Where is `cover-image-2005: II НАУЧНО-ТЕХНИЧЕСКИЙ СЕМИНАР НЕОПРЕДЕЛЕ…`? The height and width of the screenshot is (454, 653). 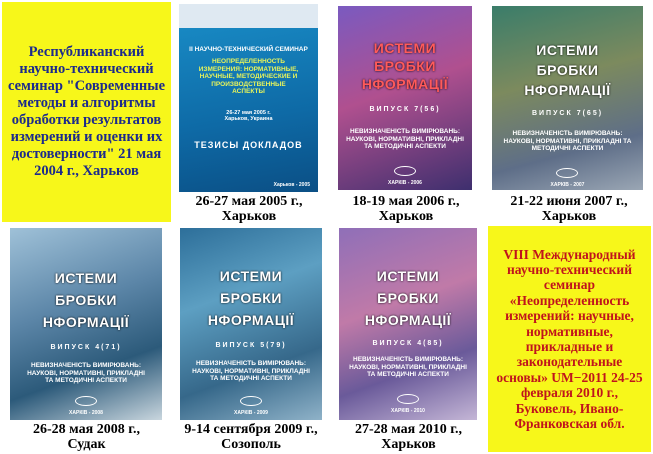 cover-image-2005: II НАУЧНО-ТЕХНИЧЕСКИЙ СЕМИНАР НЕОПРЕДЕЛЕ… is located at coordinates (248, 98).